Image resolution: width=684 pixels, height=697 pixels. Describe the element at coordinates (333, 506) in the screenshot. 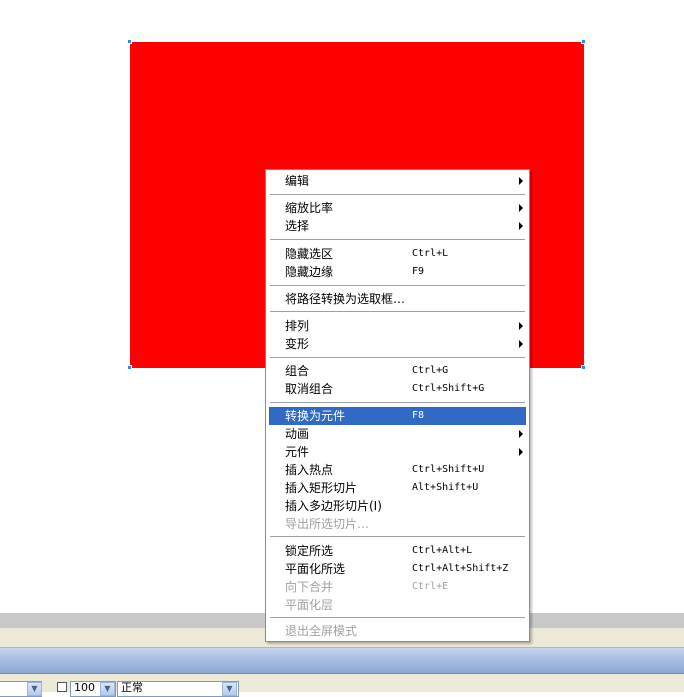

I see `menu-item-label: 插入多边形切片(I)` at that location.